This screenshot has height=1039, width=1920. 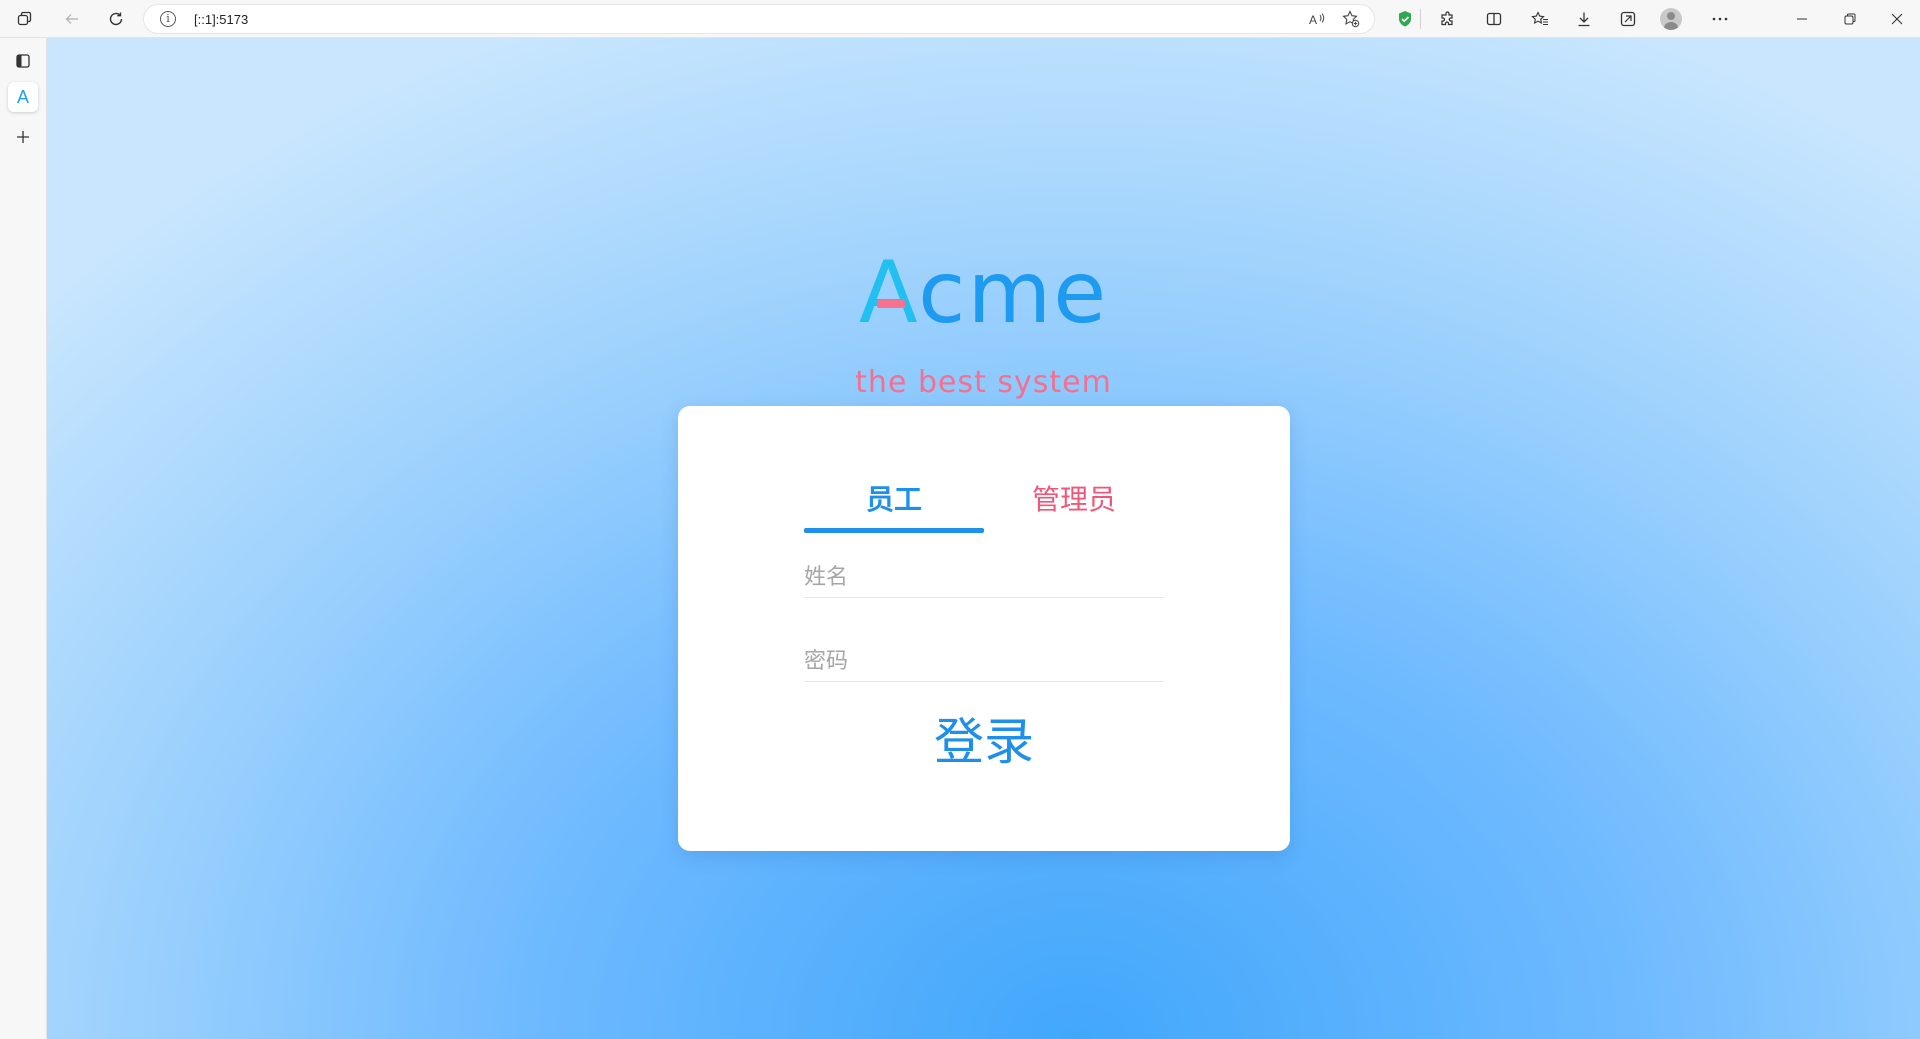 I want to click on site-info-icon: i, so click(x=168, y=19).